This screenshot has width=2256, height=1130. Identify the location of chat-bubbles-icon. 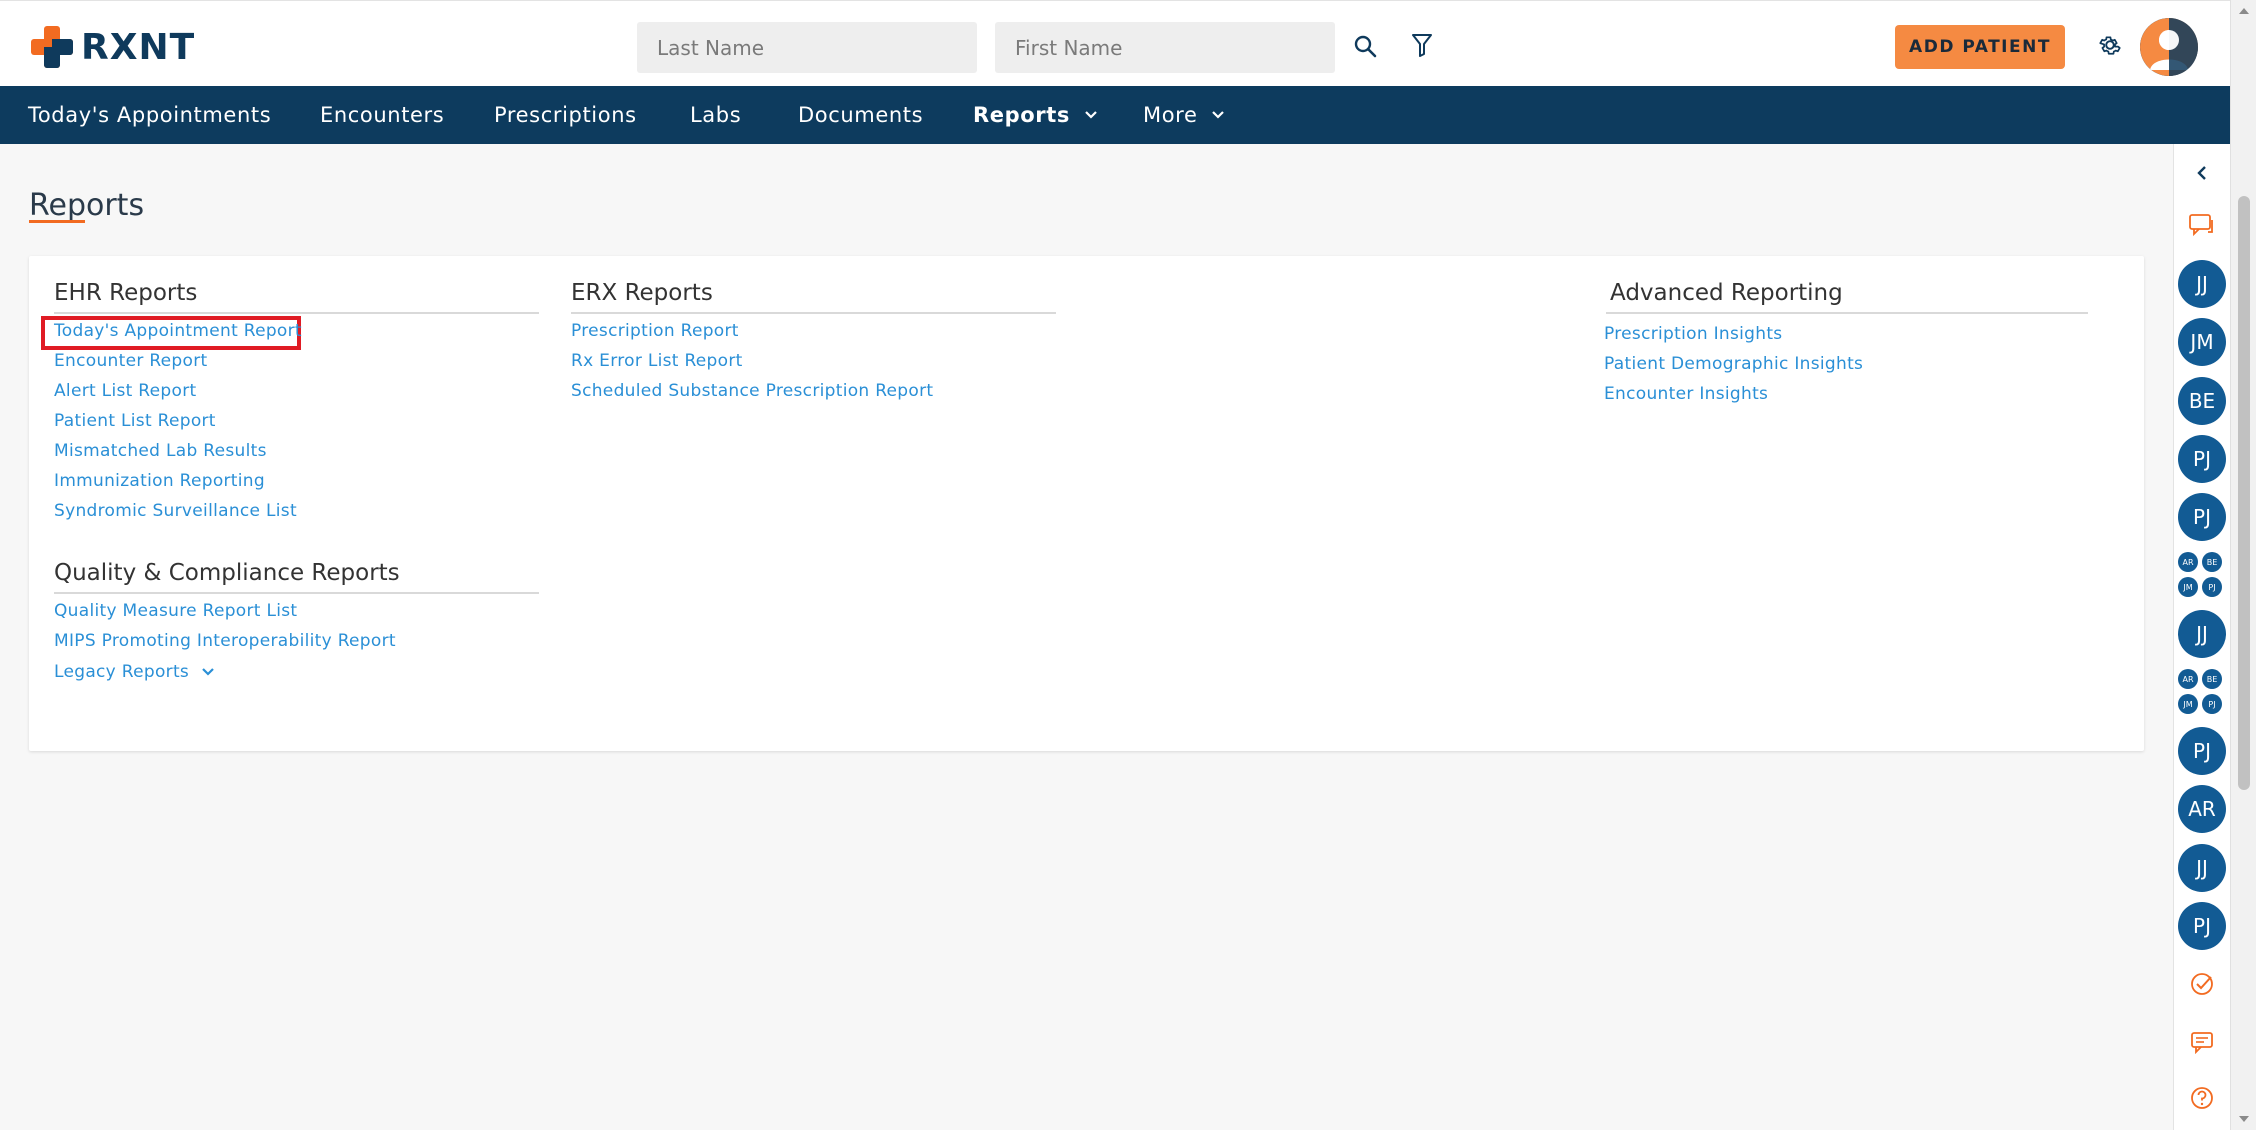
(2202, 226).